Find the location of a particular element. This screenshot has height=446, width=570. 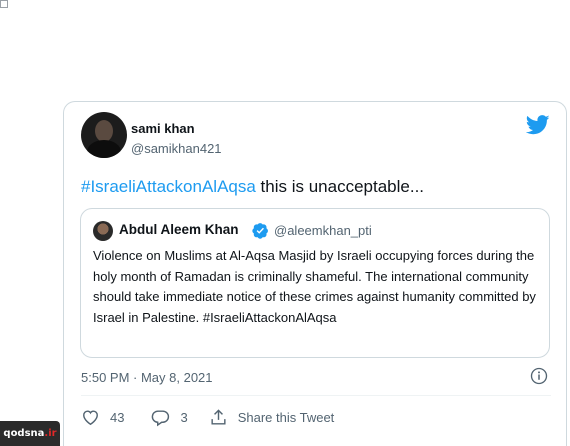

quoted-author-name: Abdul Aleem Khan is located at coordinates (179, 229).